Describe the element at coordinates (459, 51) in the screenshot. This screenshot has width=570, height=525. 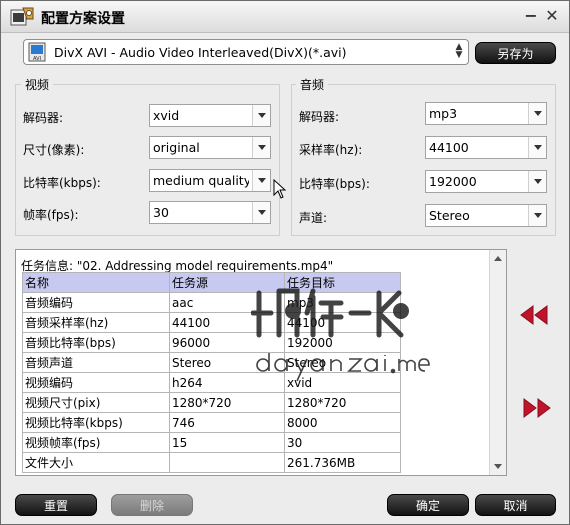
I see `spinner-icon: ▲ ▼` at that location.